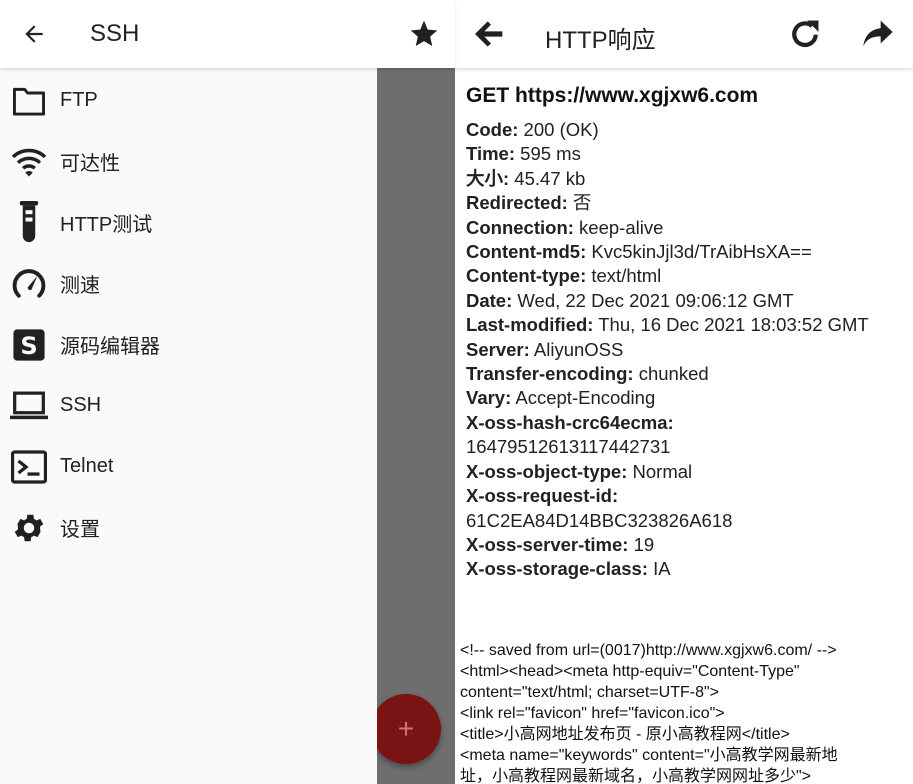  Describe the element at coordinates (686, 423) in the screenshot. I see `header-row: X-oss-hash-crc64ecma:` at that location.